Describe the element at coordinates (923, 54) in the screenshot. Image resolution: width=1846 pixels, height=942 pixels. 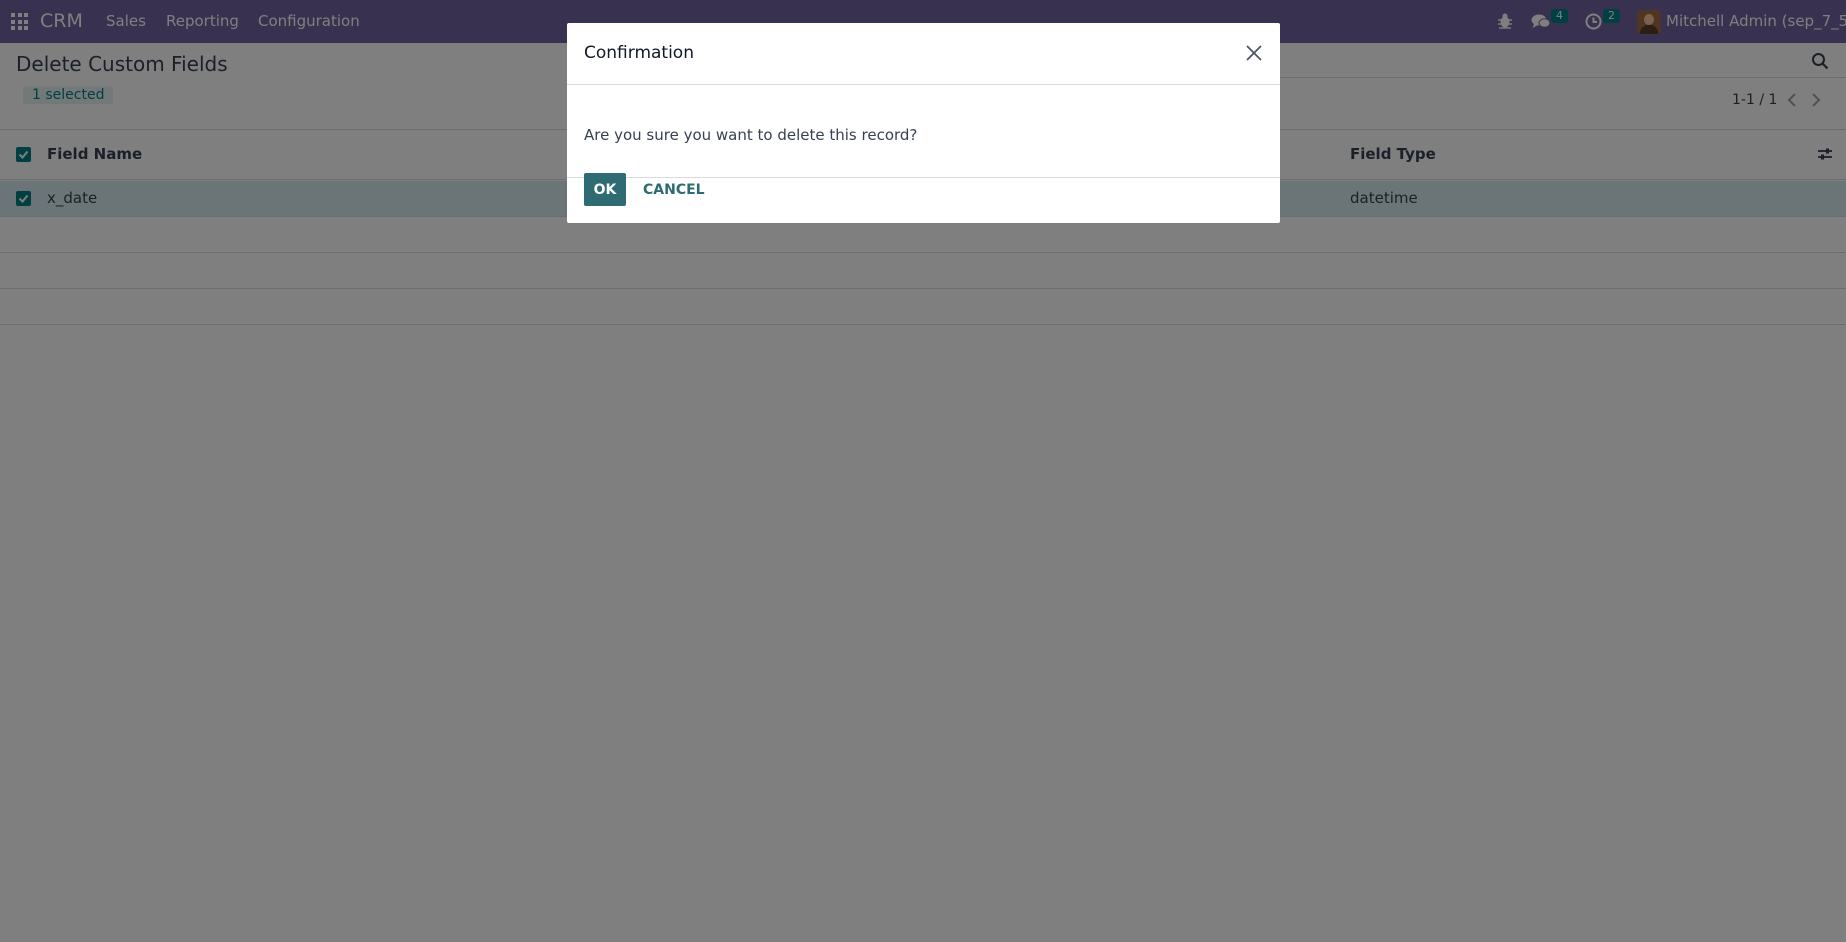
I see `dialog-header: Confirmation` at that location.